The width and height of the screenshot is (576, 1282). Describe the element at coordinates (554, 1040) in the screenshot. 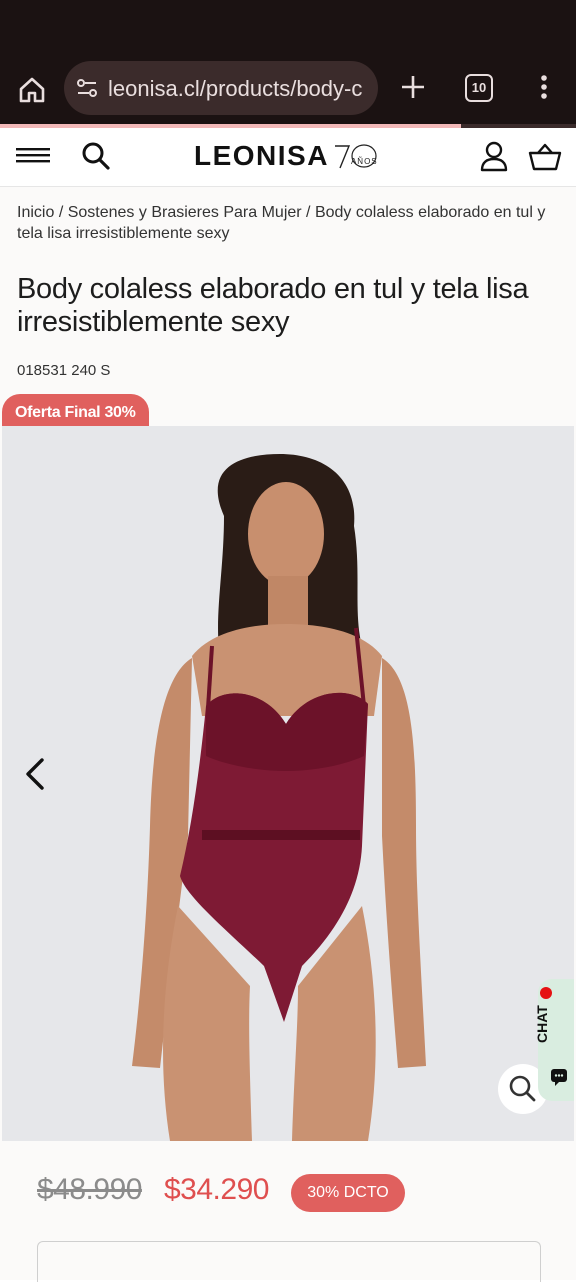

I see `chat-widget-tab: CHAT` at that location.